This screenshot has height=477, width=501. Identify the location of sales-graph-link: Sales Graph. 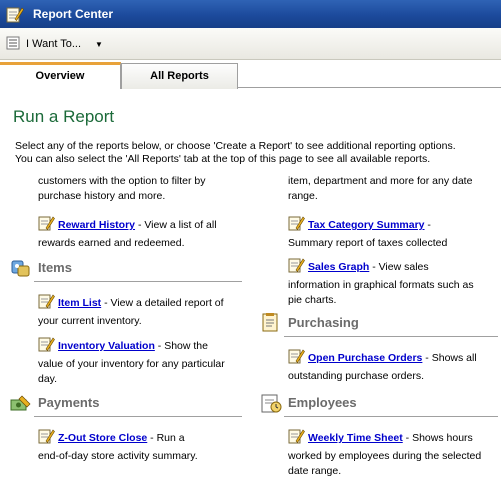
(338, 267).